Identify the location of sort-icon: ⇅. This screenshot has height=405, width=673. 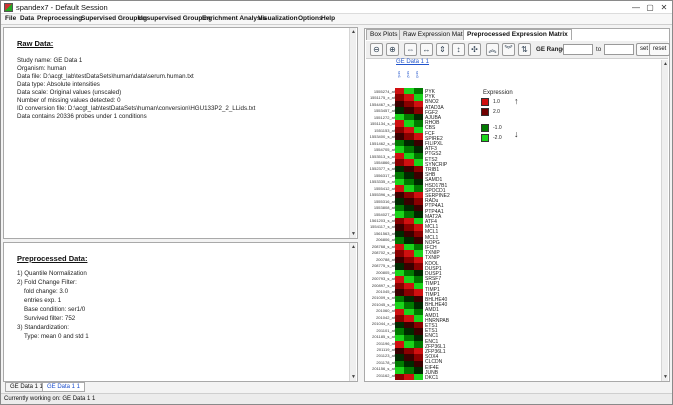
(524, 49).